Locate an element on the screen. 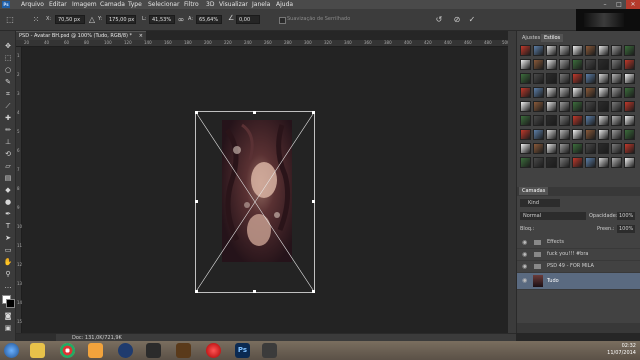 The width and height of the screenshot is (640, 360). record-icon is located at coordinates (213, 350).